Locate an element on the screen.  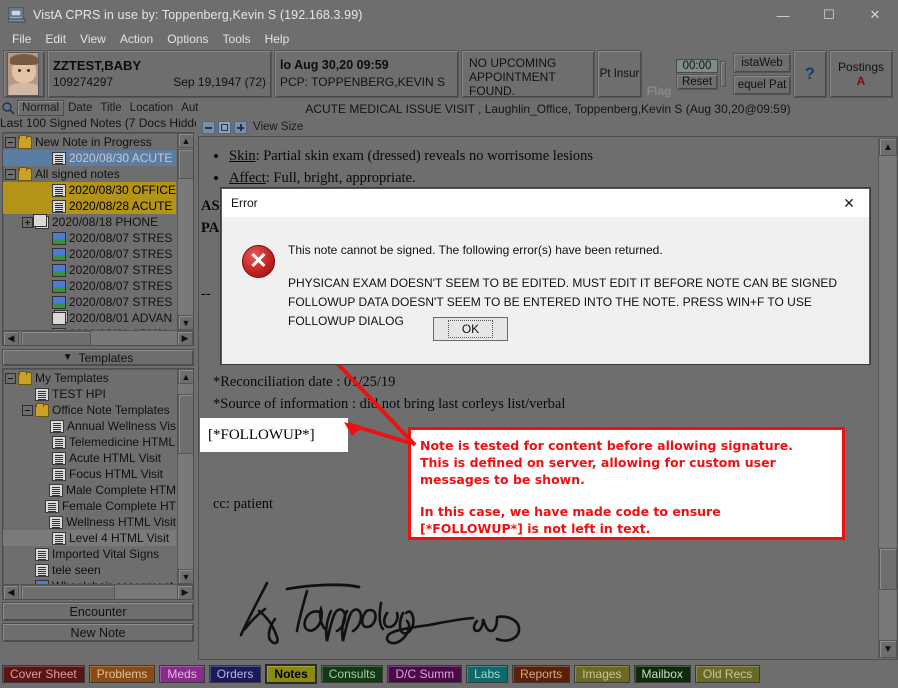
note-tree-item: 2020/08/01 ADVAN is located at coordinates (89, 318).